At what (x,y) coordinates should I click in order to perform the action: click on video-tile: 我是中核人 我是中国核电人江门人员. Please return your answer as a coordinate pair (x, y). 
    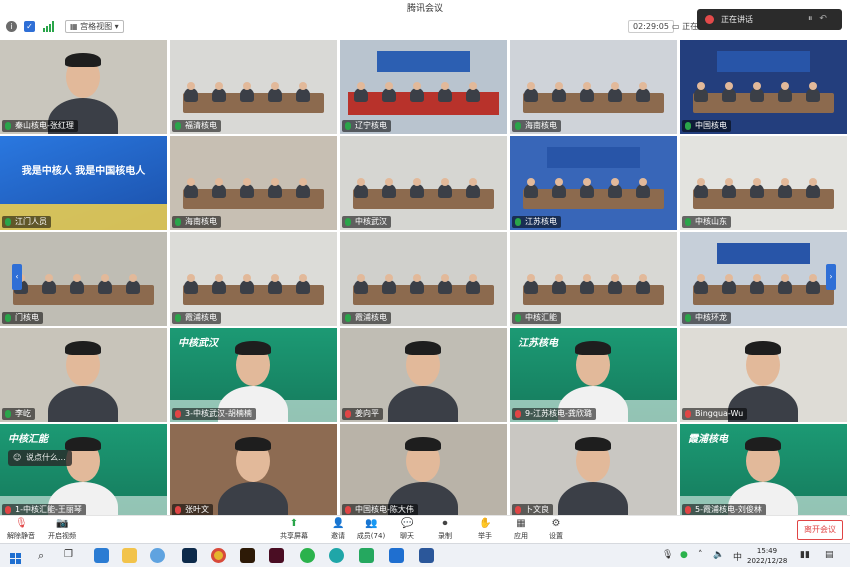
    Looking at the image, I should click on (83, 183).